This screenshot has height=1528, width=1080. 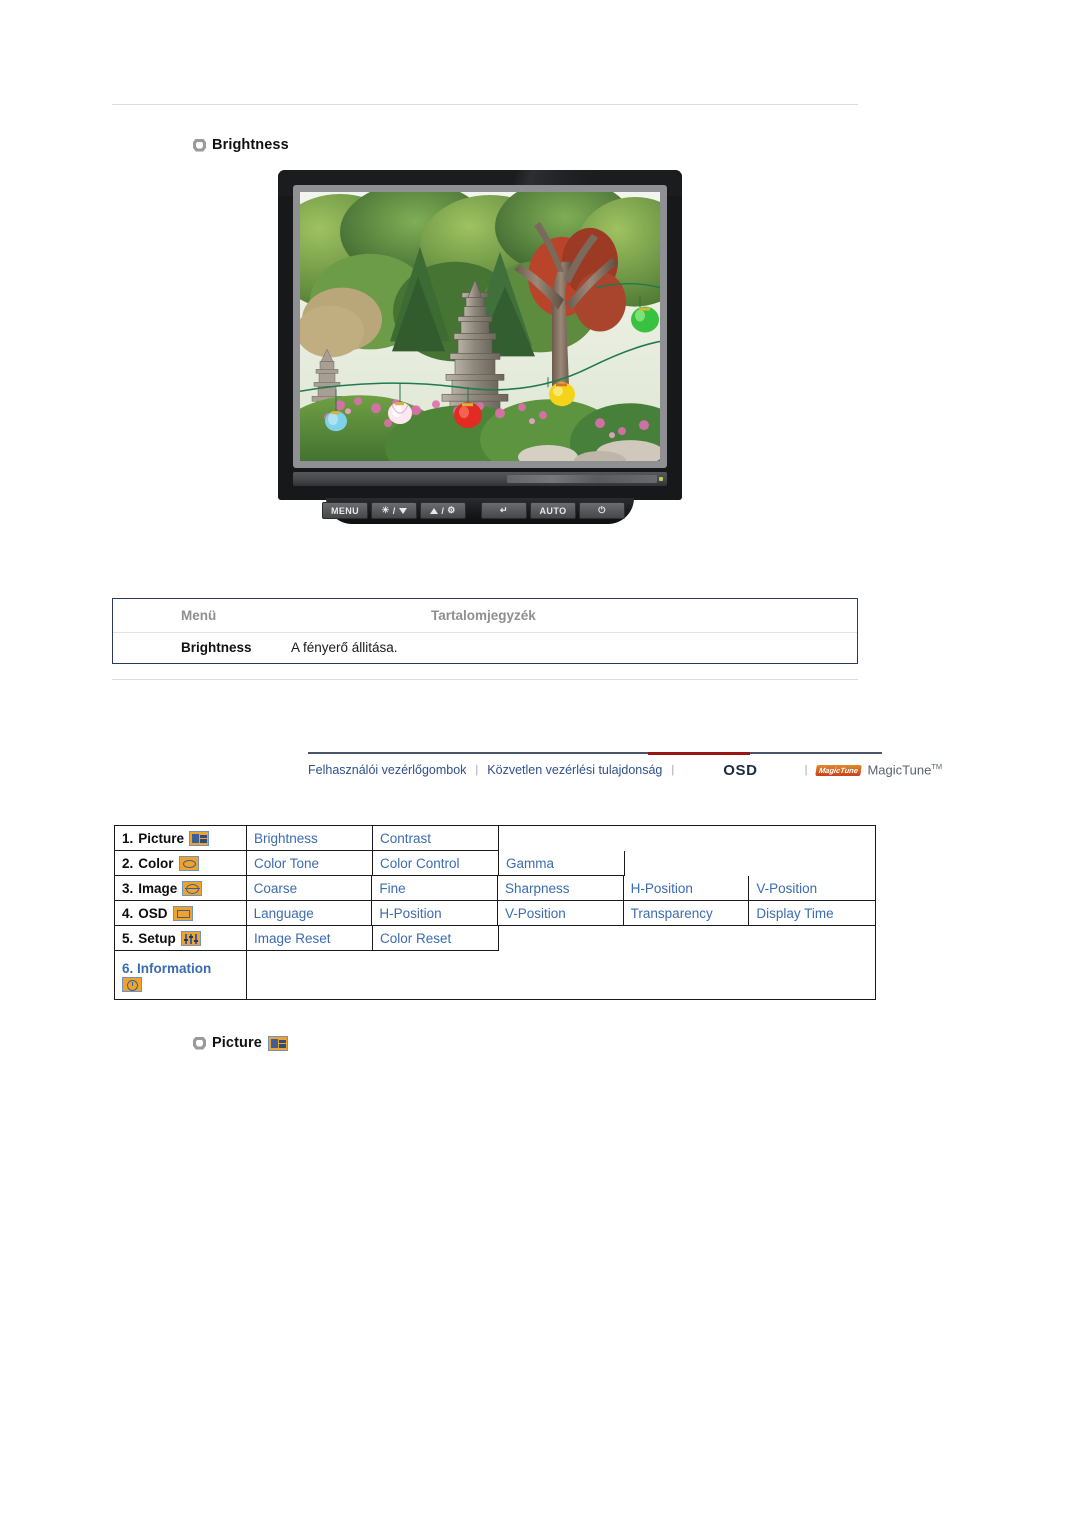 I want to click on setup-icon, so click(x=190, y=938).